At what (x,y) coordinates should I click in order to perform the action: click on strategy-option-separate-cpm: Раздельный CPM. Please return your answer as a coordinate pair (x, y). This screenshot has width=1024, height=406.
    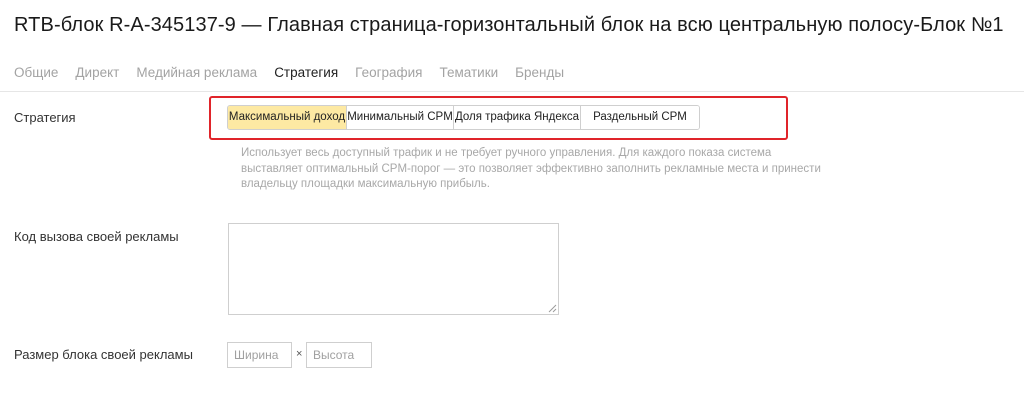
    Looking at the image, I should click on (639, 117).